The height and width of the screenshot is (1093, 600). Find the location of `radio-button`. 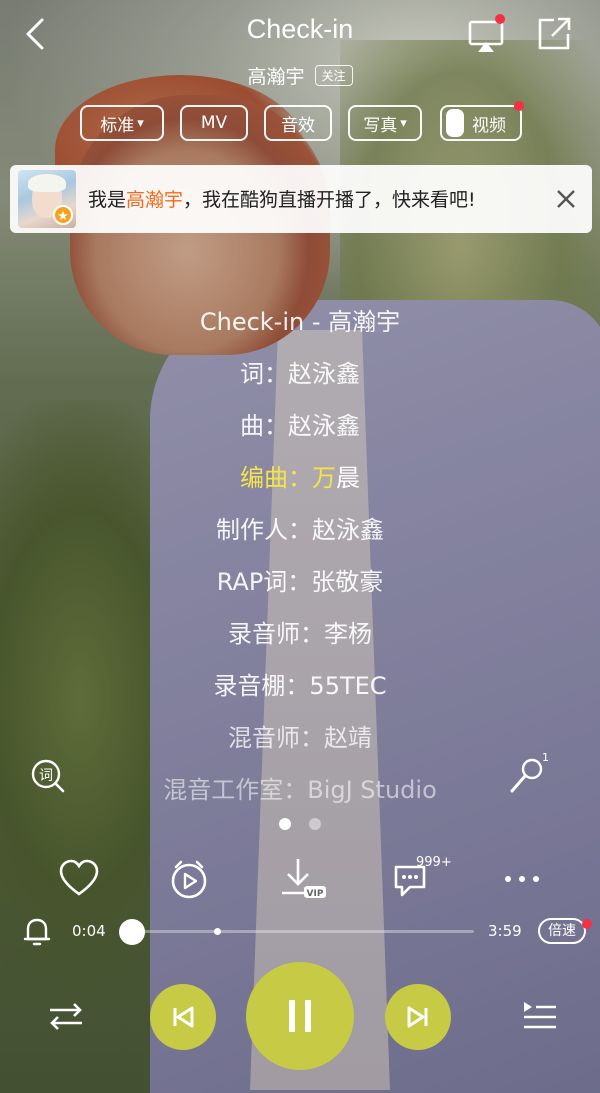

radio-button is located at coordinates (189, 879).